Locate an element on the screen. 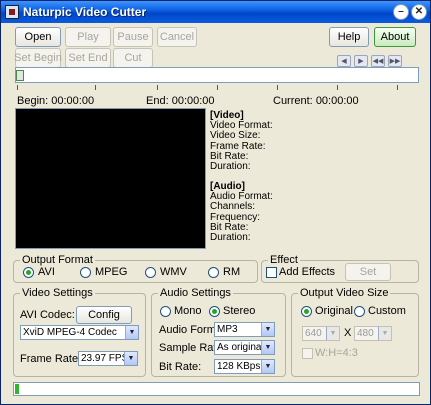  mono-radio is located at coordinates (165, 311).